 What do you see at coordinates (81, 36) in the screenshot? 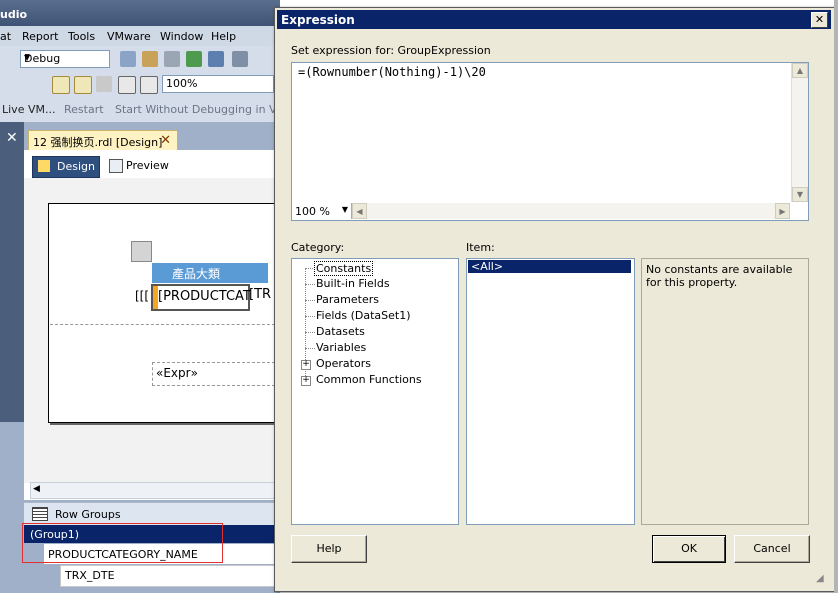
I see `menu-tools: Tools` at bounding box center [81, 36].